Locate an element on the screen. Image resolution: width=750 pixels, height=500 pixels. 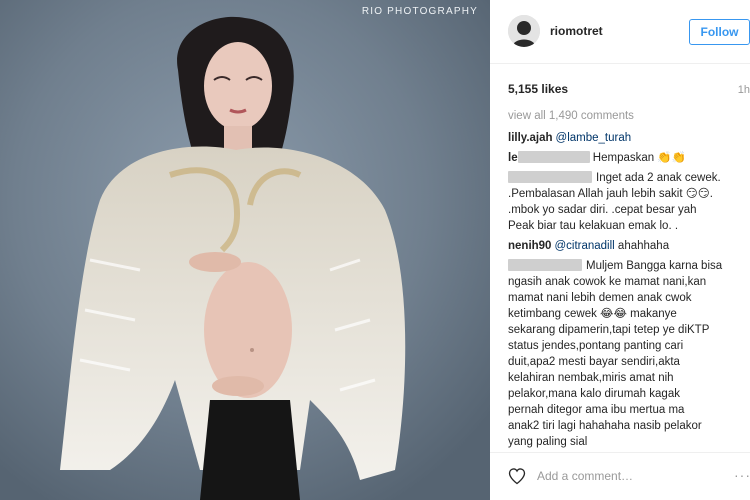
comment-footer: Add a comment… ··· is located at coordinates (620, 476).